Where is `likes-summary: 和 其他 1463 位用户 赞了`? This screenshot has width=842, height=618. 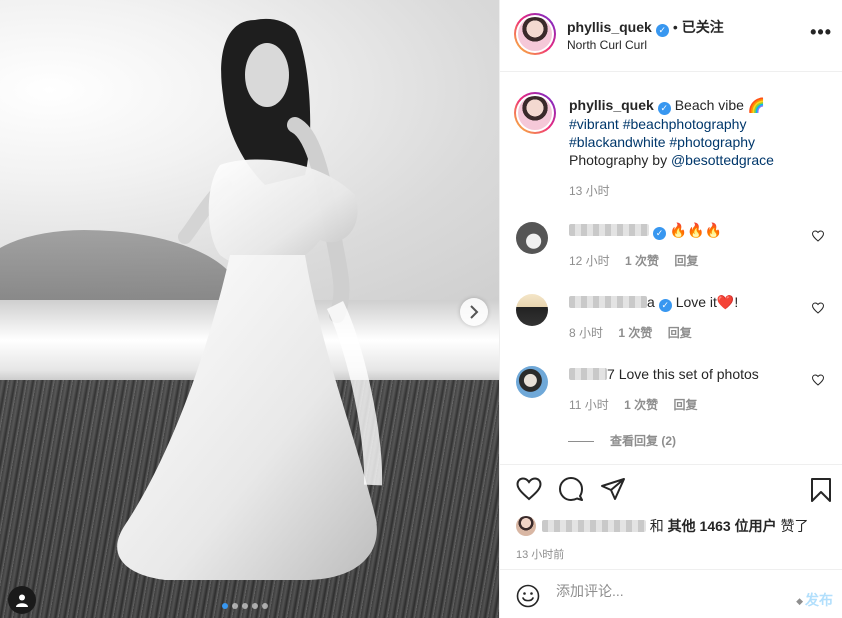 likes-summary: 和 其他 1463 位用户 赞了 is located at coordinates (662, 526).